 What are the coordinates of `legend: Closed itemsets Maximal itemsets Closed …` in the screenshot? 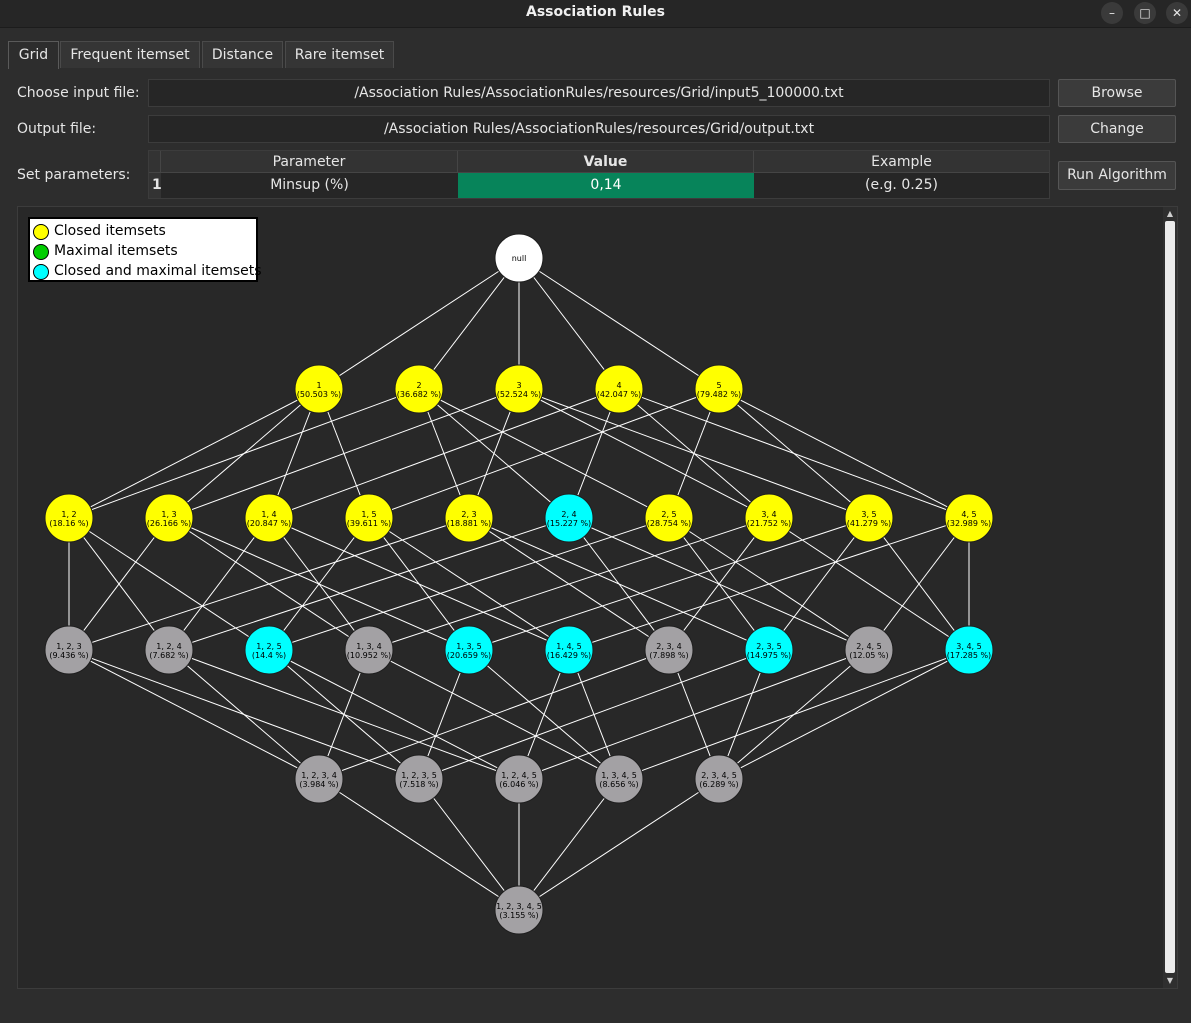 It's located at (145, 249).